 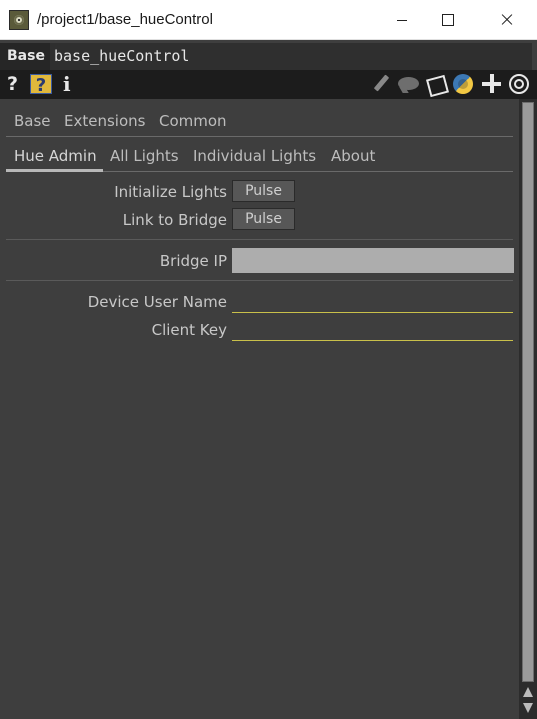 What do you see at coordinates (68, 84) in the screenshot?
I see `info-icon: i` at bounding box center [68, 84].